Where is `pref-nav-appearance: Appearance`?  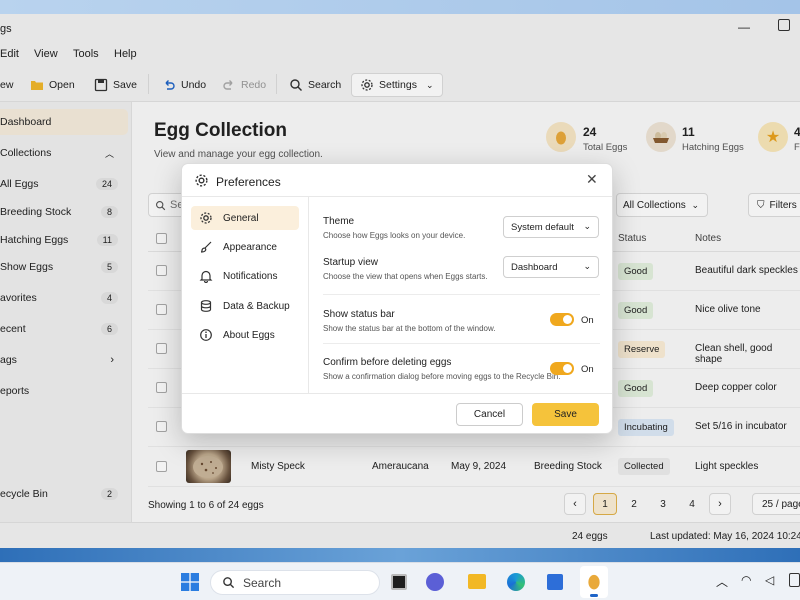 pref-nav-appearance: Appearance is located at coordinates (245, 247).